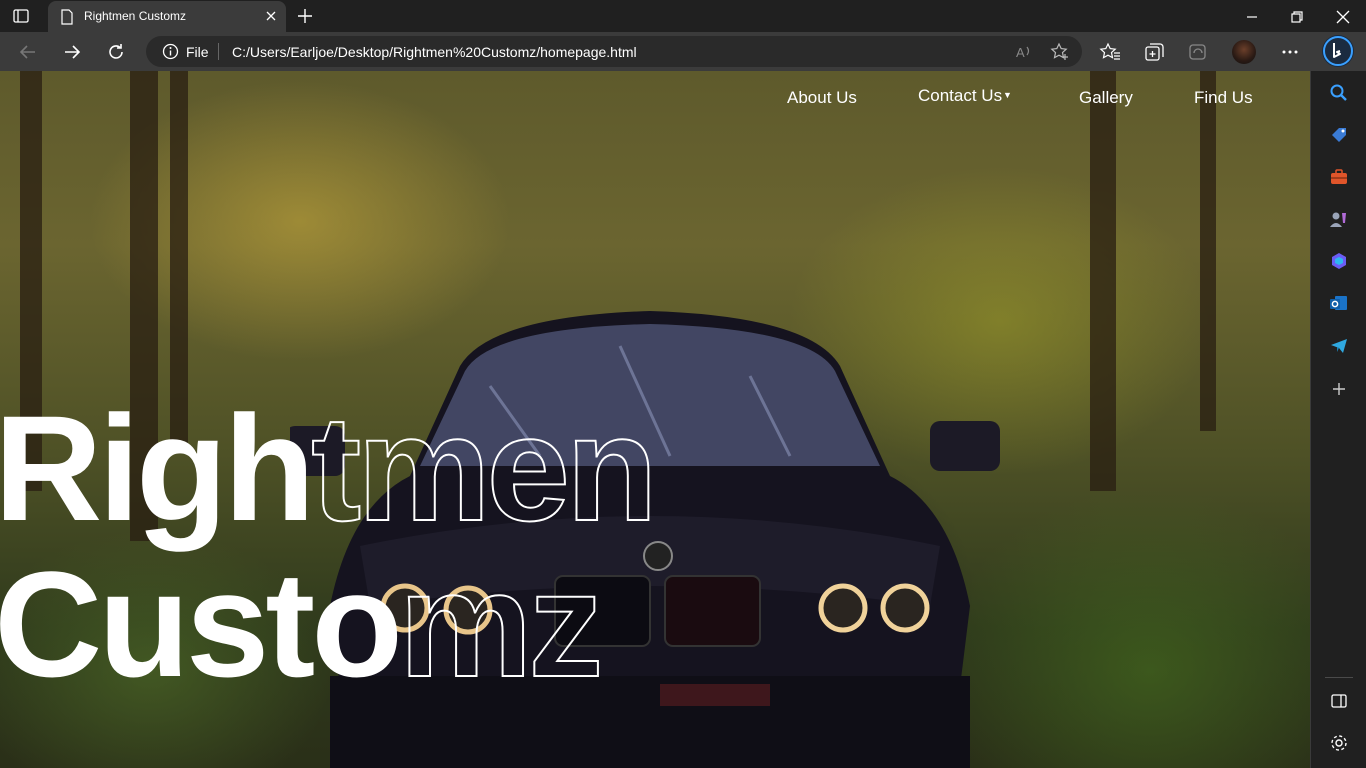 Image resolution: width=1366 pixels, height=768 pixels. What do you see at coordinates (1339, 135) in the screenshot?
I see `shopping-tag-icon` at bounding box center [1339, 135].